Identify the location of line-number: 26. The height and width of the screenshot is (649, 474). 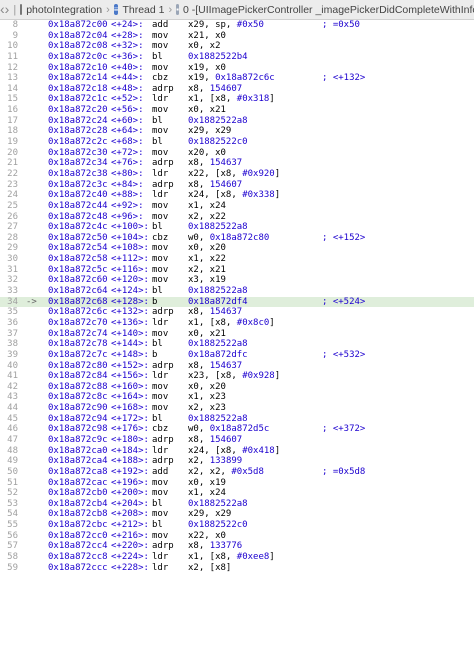
(9, 217).